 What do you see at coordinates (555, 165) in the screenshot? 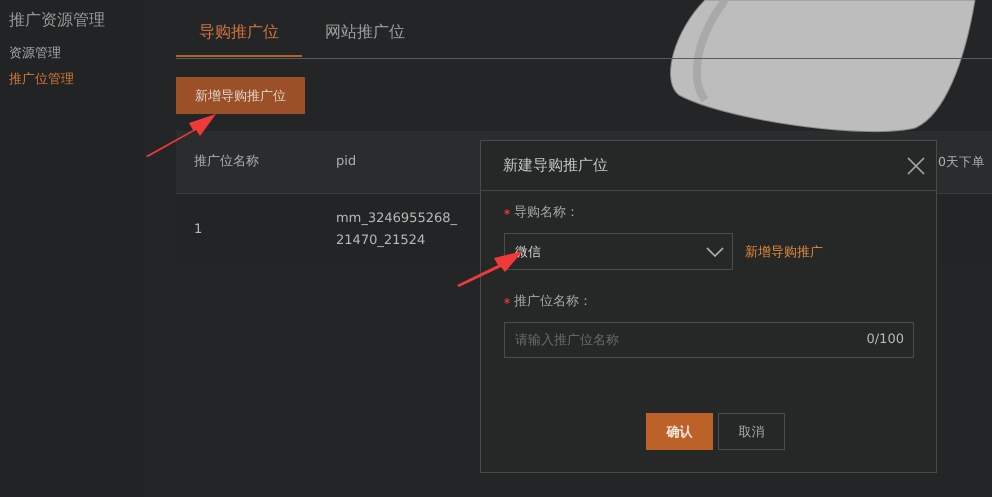
I see `dialog-title: 新建导购推广位` at bounding box center [555, 165].